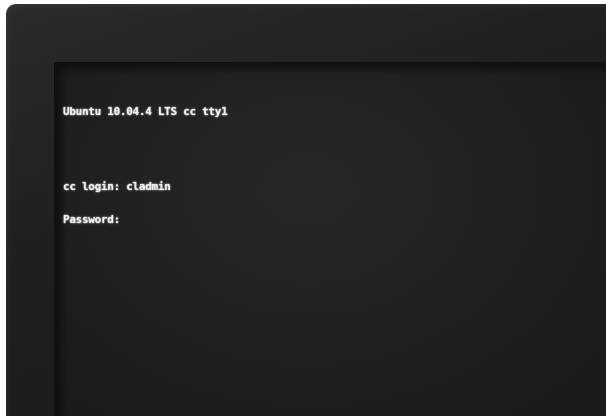 This screenshot has height=416, width=606. Describe the element at coordinates (91, 219) in the screenshot. I see `password-prompt: Password:` at that location.